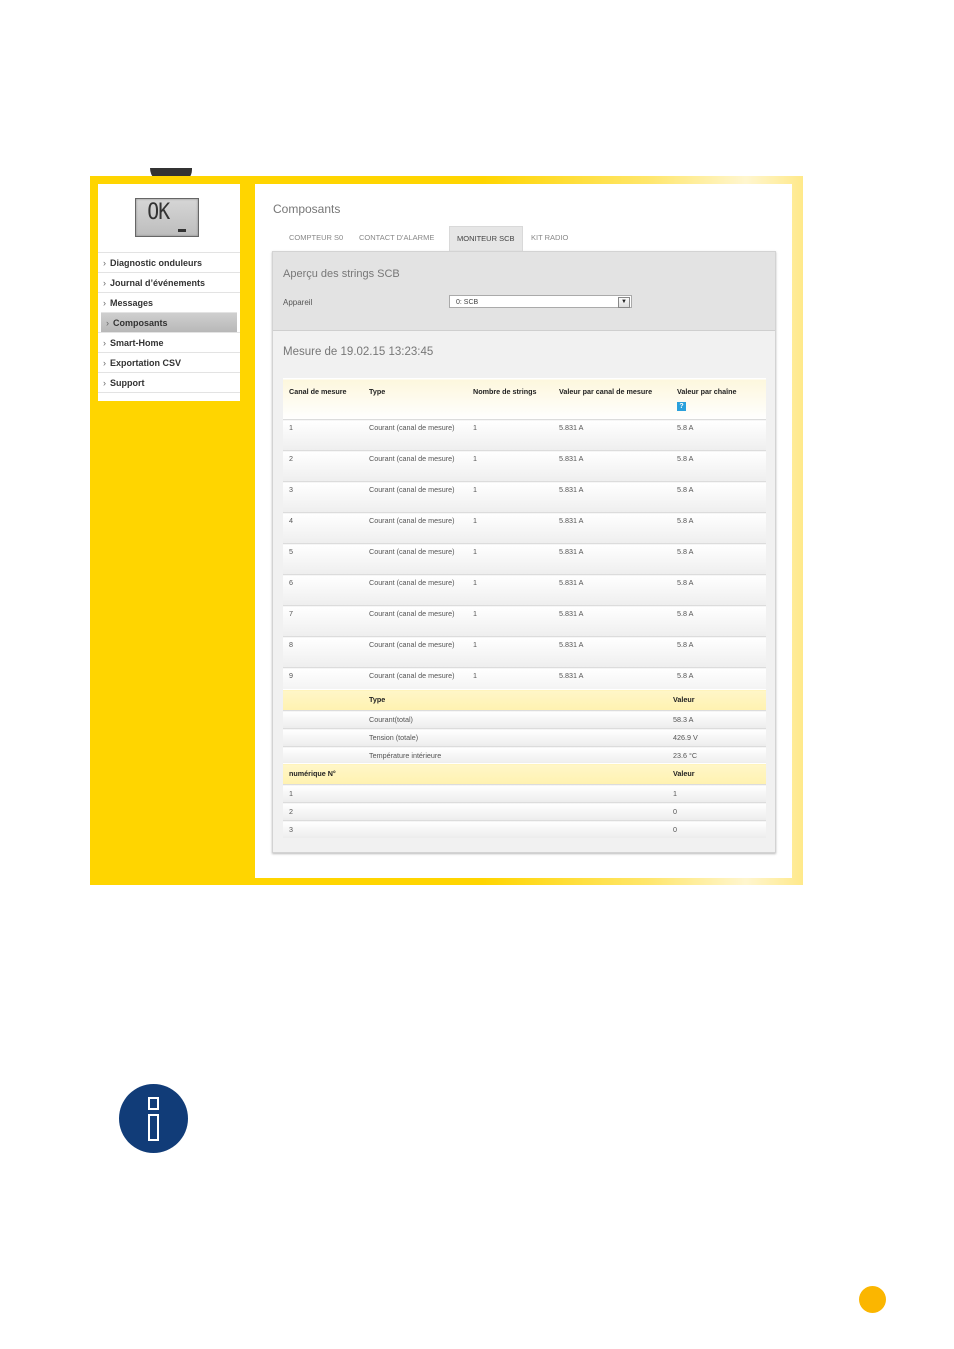 Image resolution: width=954 pixels, height=1349 pixels. I want to click on help-icon: ?, so click(681, 406).